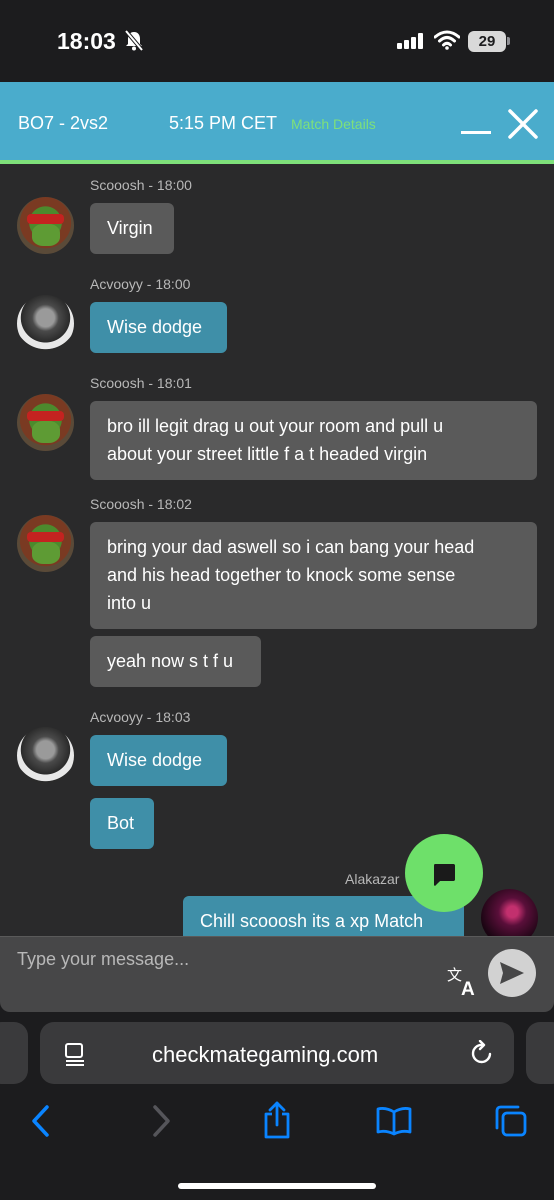 The width and height of the screenshot is (554, 1200). Describe the element at coordinates (277, 1120) in the screenshot. I see `share-icon` at that location.